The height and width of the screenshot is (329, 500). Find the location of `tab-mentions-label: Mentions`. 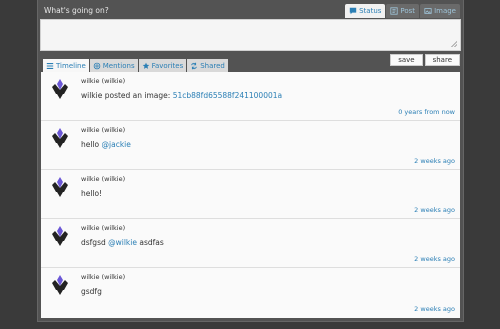

tab-mentions-label: Mentions is located at coordinates (118, 65).